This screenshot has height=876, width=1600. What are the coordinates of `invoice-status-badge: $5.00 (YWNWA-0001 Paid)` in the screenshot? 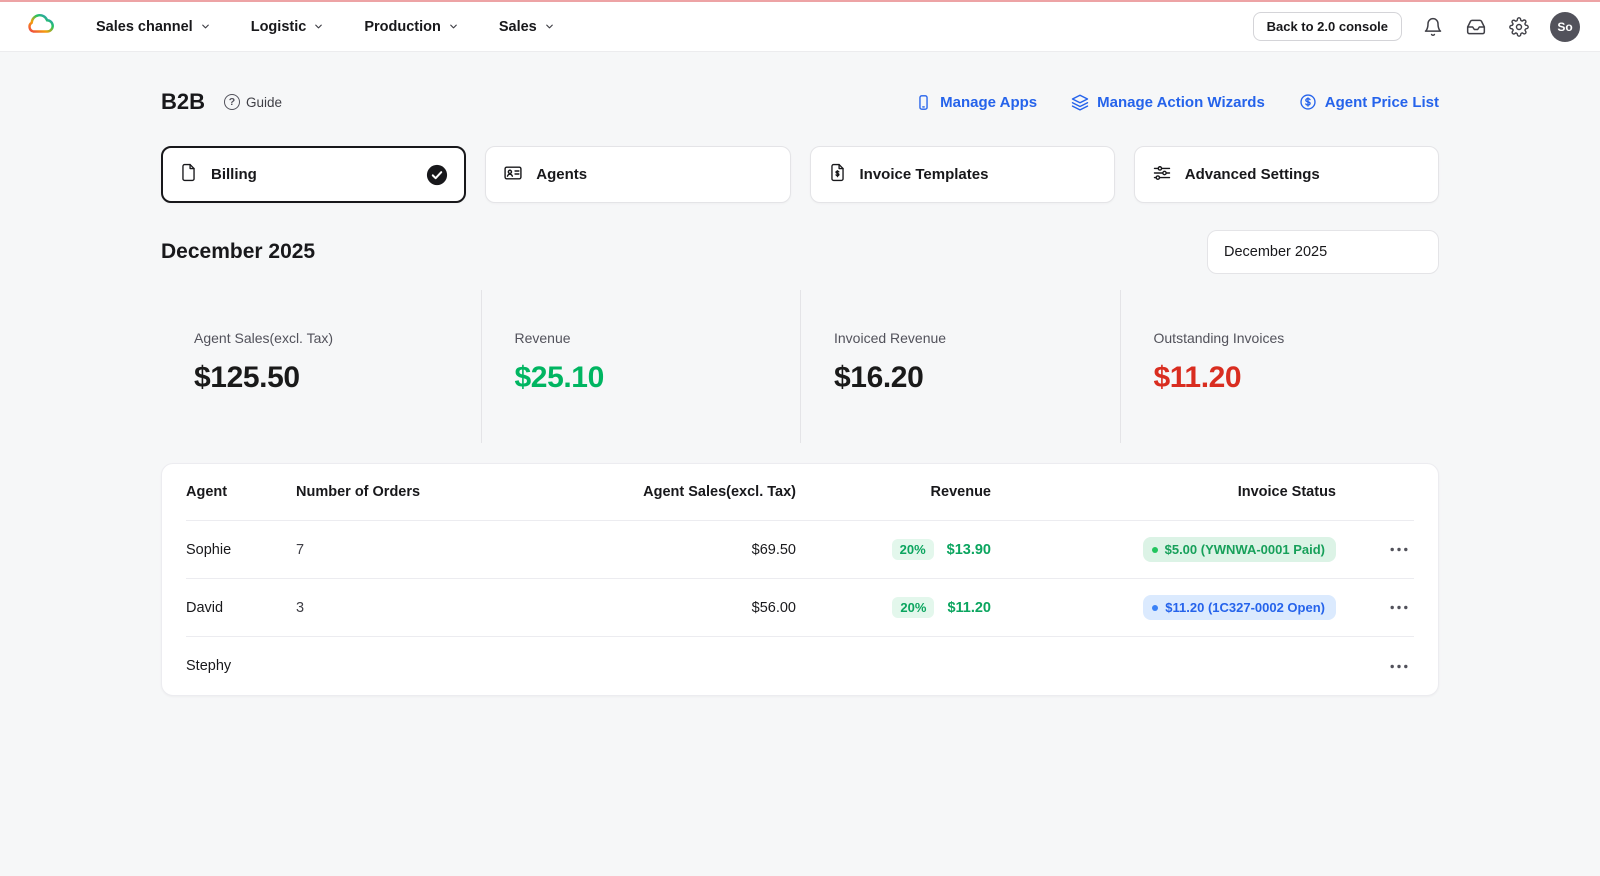 It's located at (1239, 549).